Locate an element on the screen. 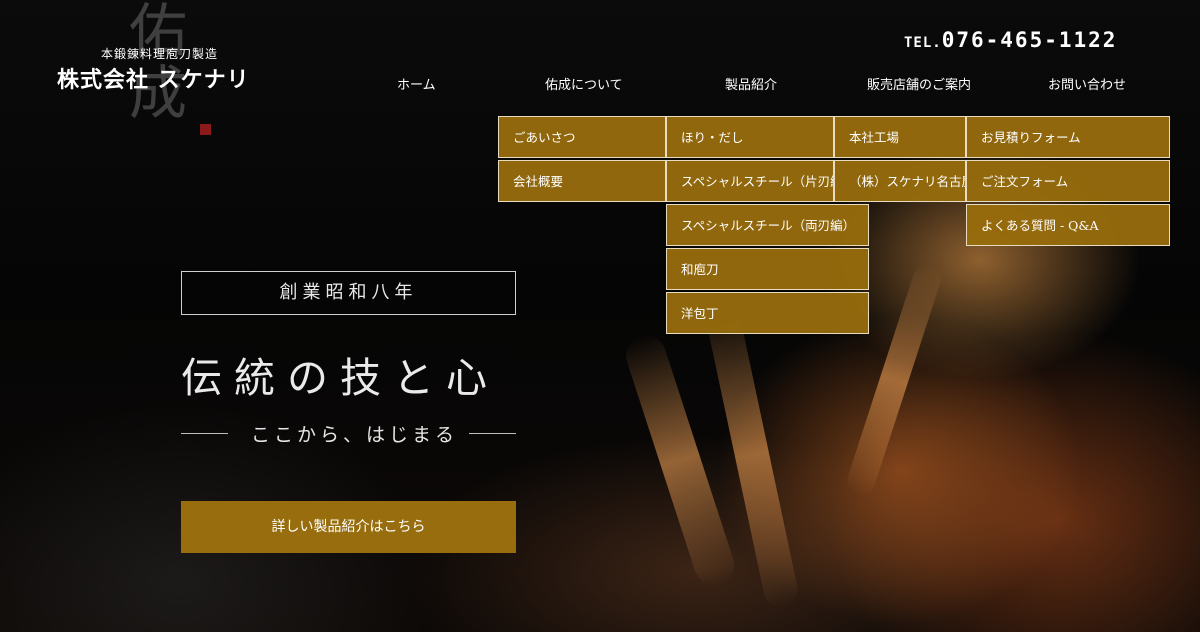 The height and width of the screenshot is (632, 1200). dropdown-item-special-steel-single: スペシャルスチール（片刃編 is located at coordinates (750, 181).